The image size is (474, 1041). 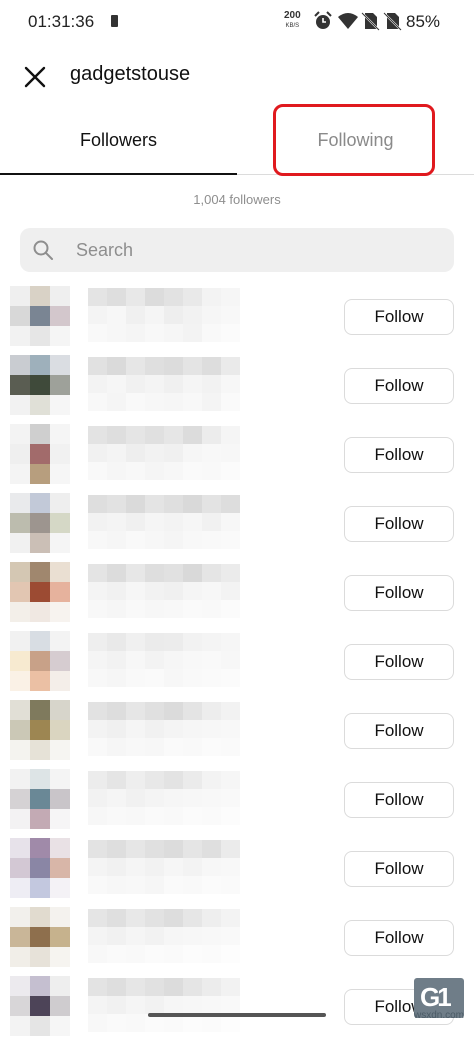 What do you see at coordinates (237, 75) in the screenshot?
I see `header: gadgetstouse` at bounding box center [237, 75].